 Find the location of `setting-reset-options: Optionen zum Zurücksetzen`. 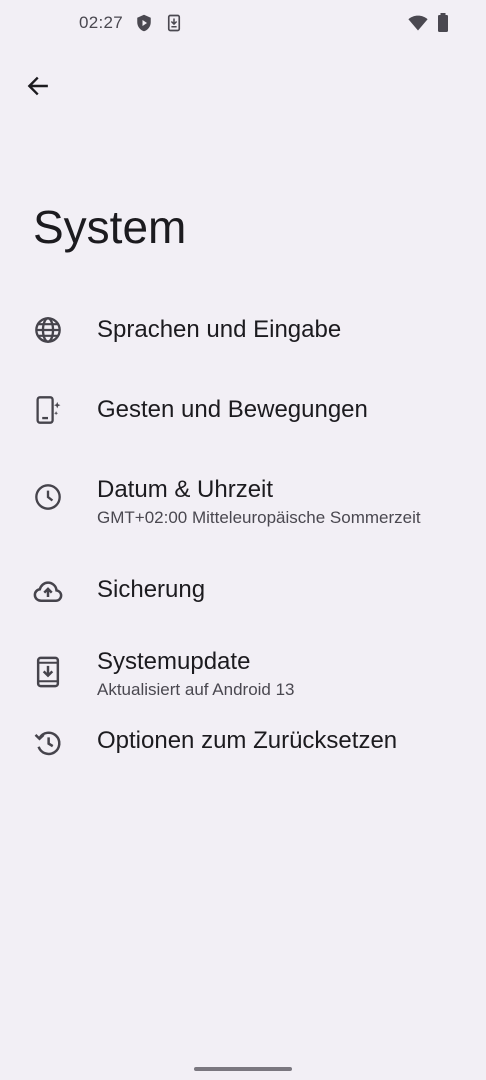

setting-reset-options: Optionen zum Zurücksetzen is located at coordinates (243, 773).